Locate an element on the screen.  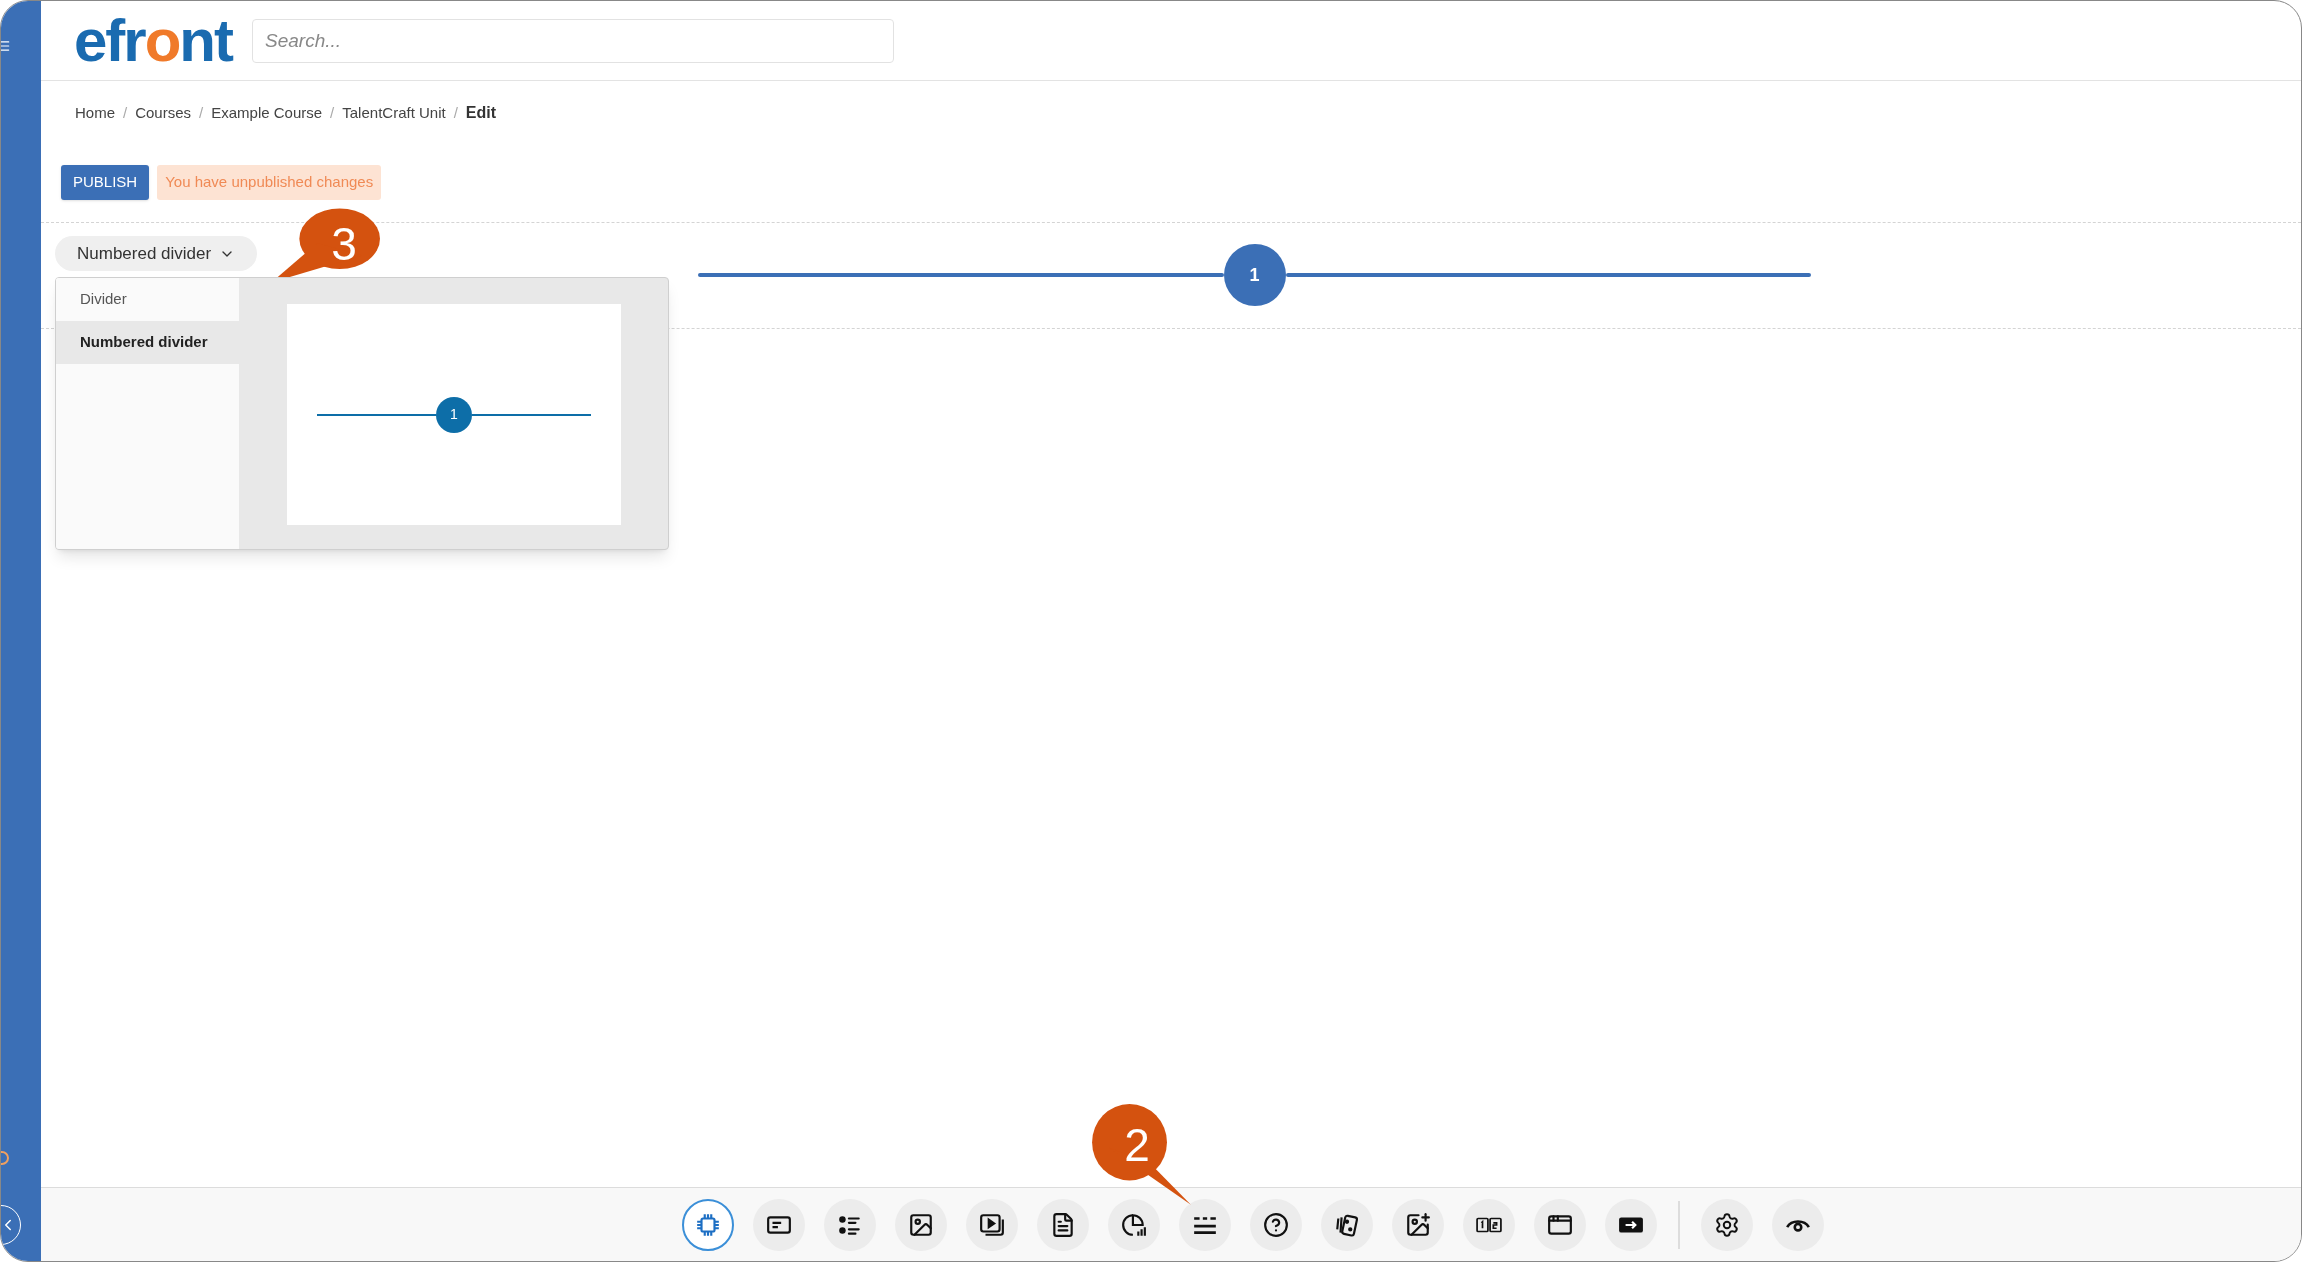
menu-icon is located at coordinates (6, 46).